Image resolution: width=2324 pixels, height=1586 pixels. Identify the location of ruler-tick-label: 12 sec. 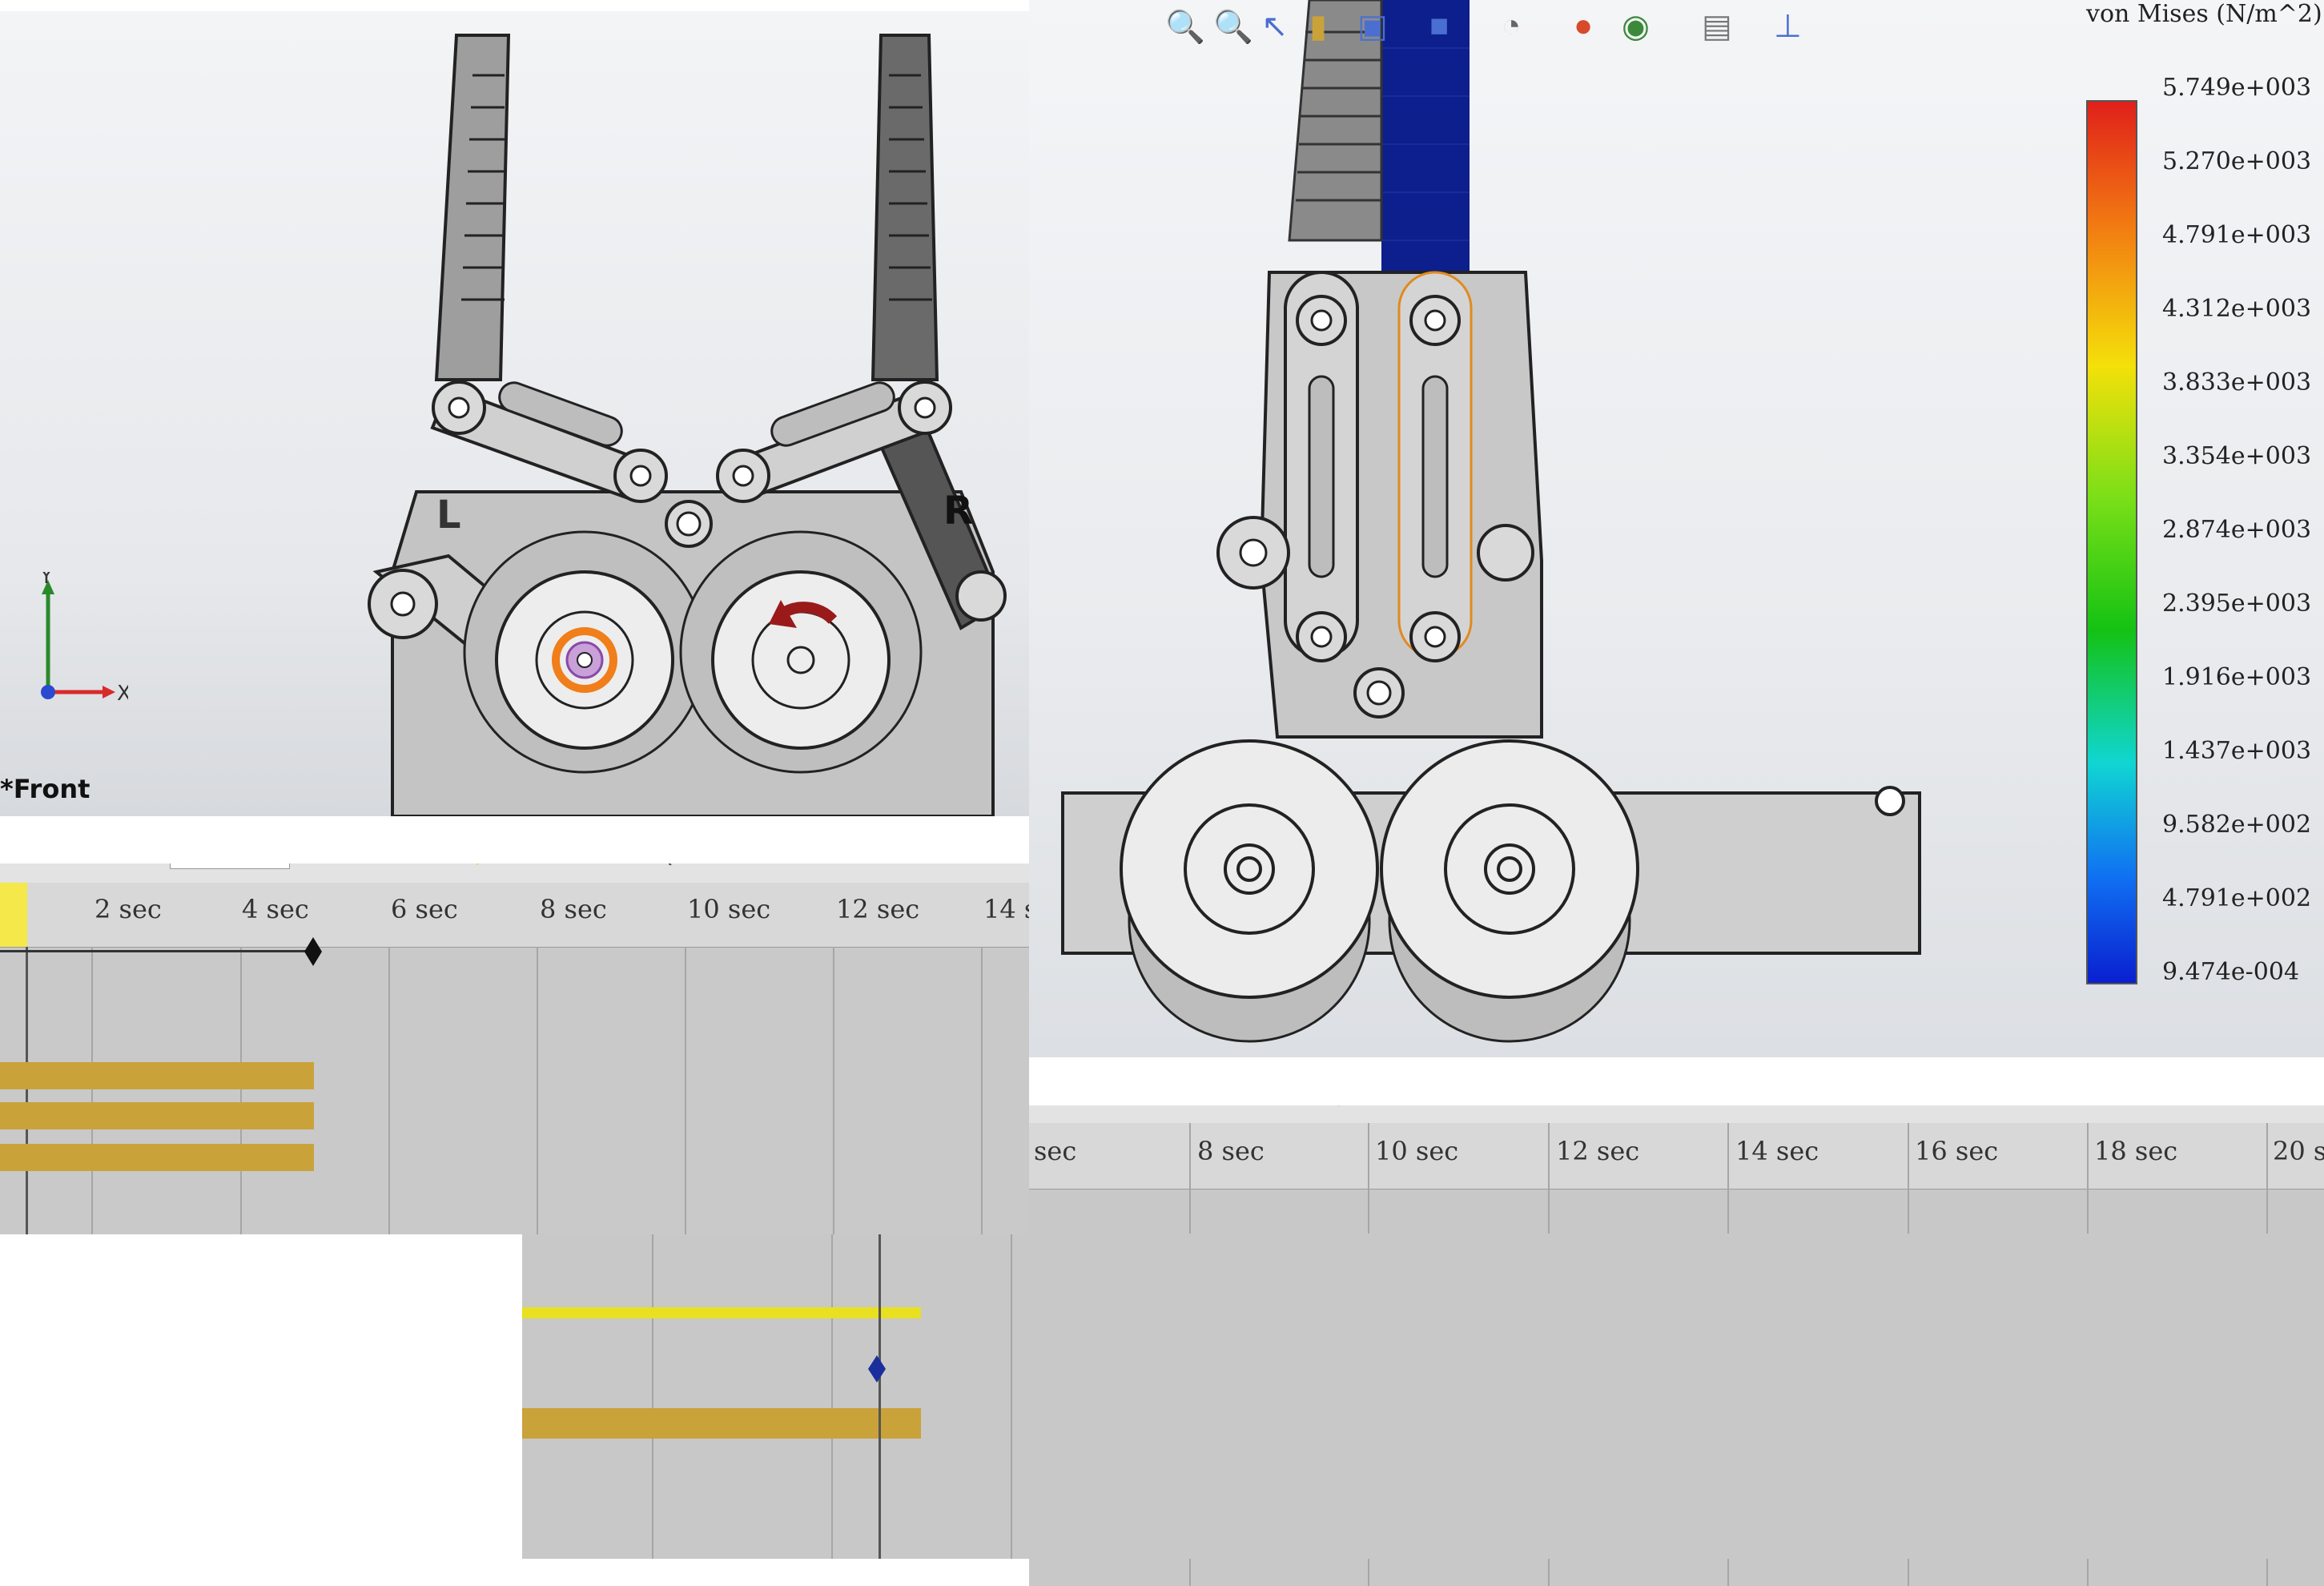
(878, 909).